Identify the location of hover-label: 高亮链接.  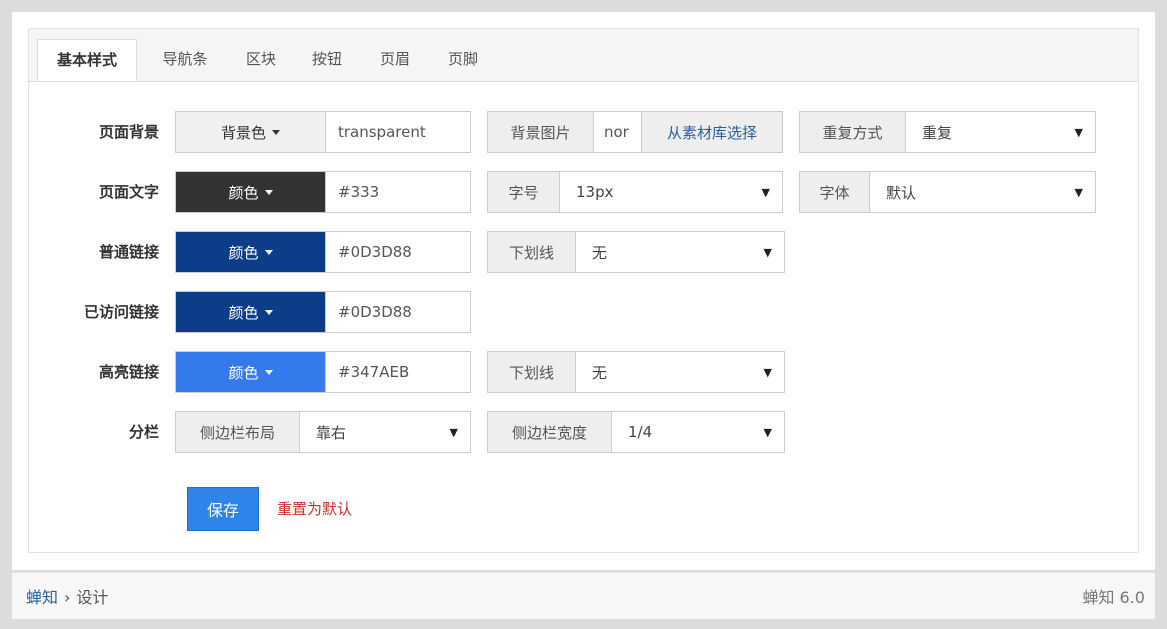
(128, 372).